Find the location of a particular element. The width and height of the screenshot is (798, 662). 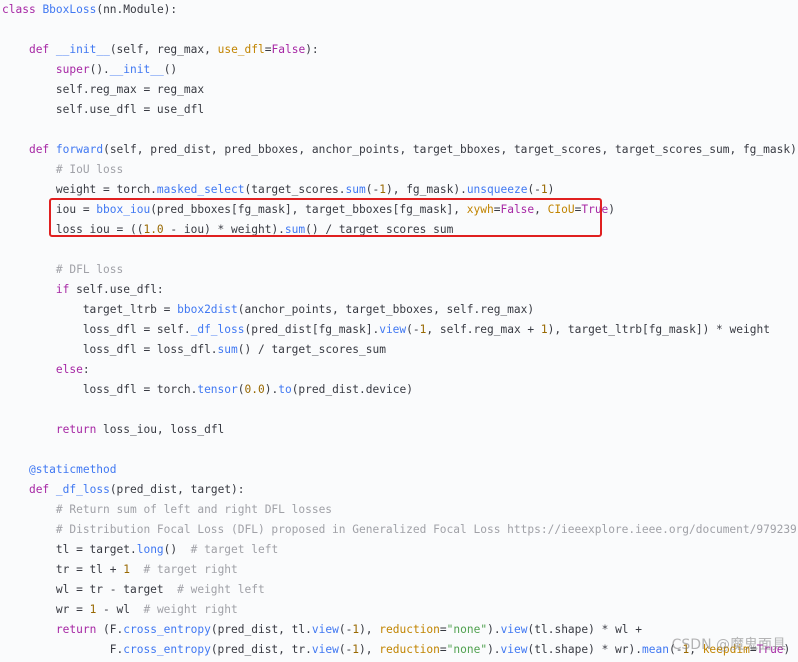

code-line: wr = 1 - wl # weight right is located at coordinates (120, 609).